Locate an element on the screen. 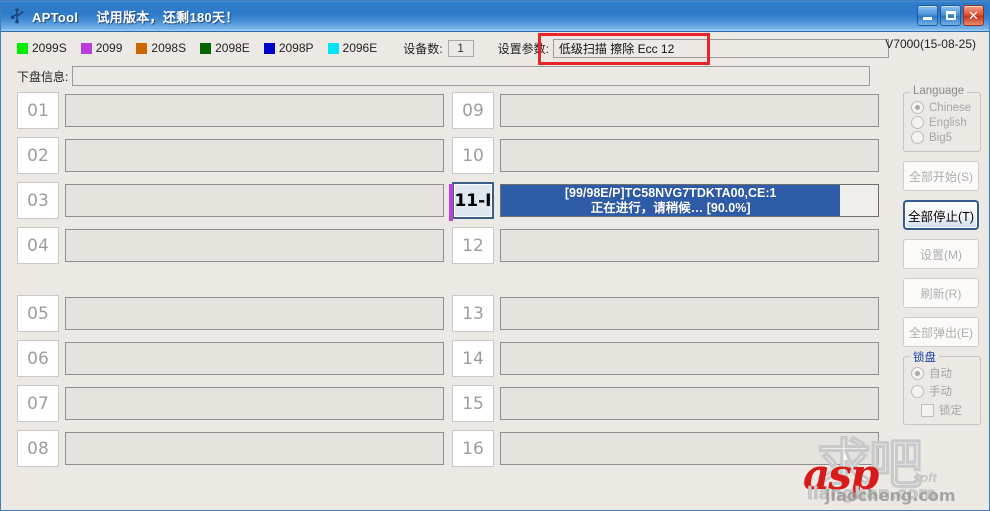  disk-info-field is located at coordinates (471, 76).